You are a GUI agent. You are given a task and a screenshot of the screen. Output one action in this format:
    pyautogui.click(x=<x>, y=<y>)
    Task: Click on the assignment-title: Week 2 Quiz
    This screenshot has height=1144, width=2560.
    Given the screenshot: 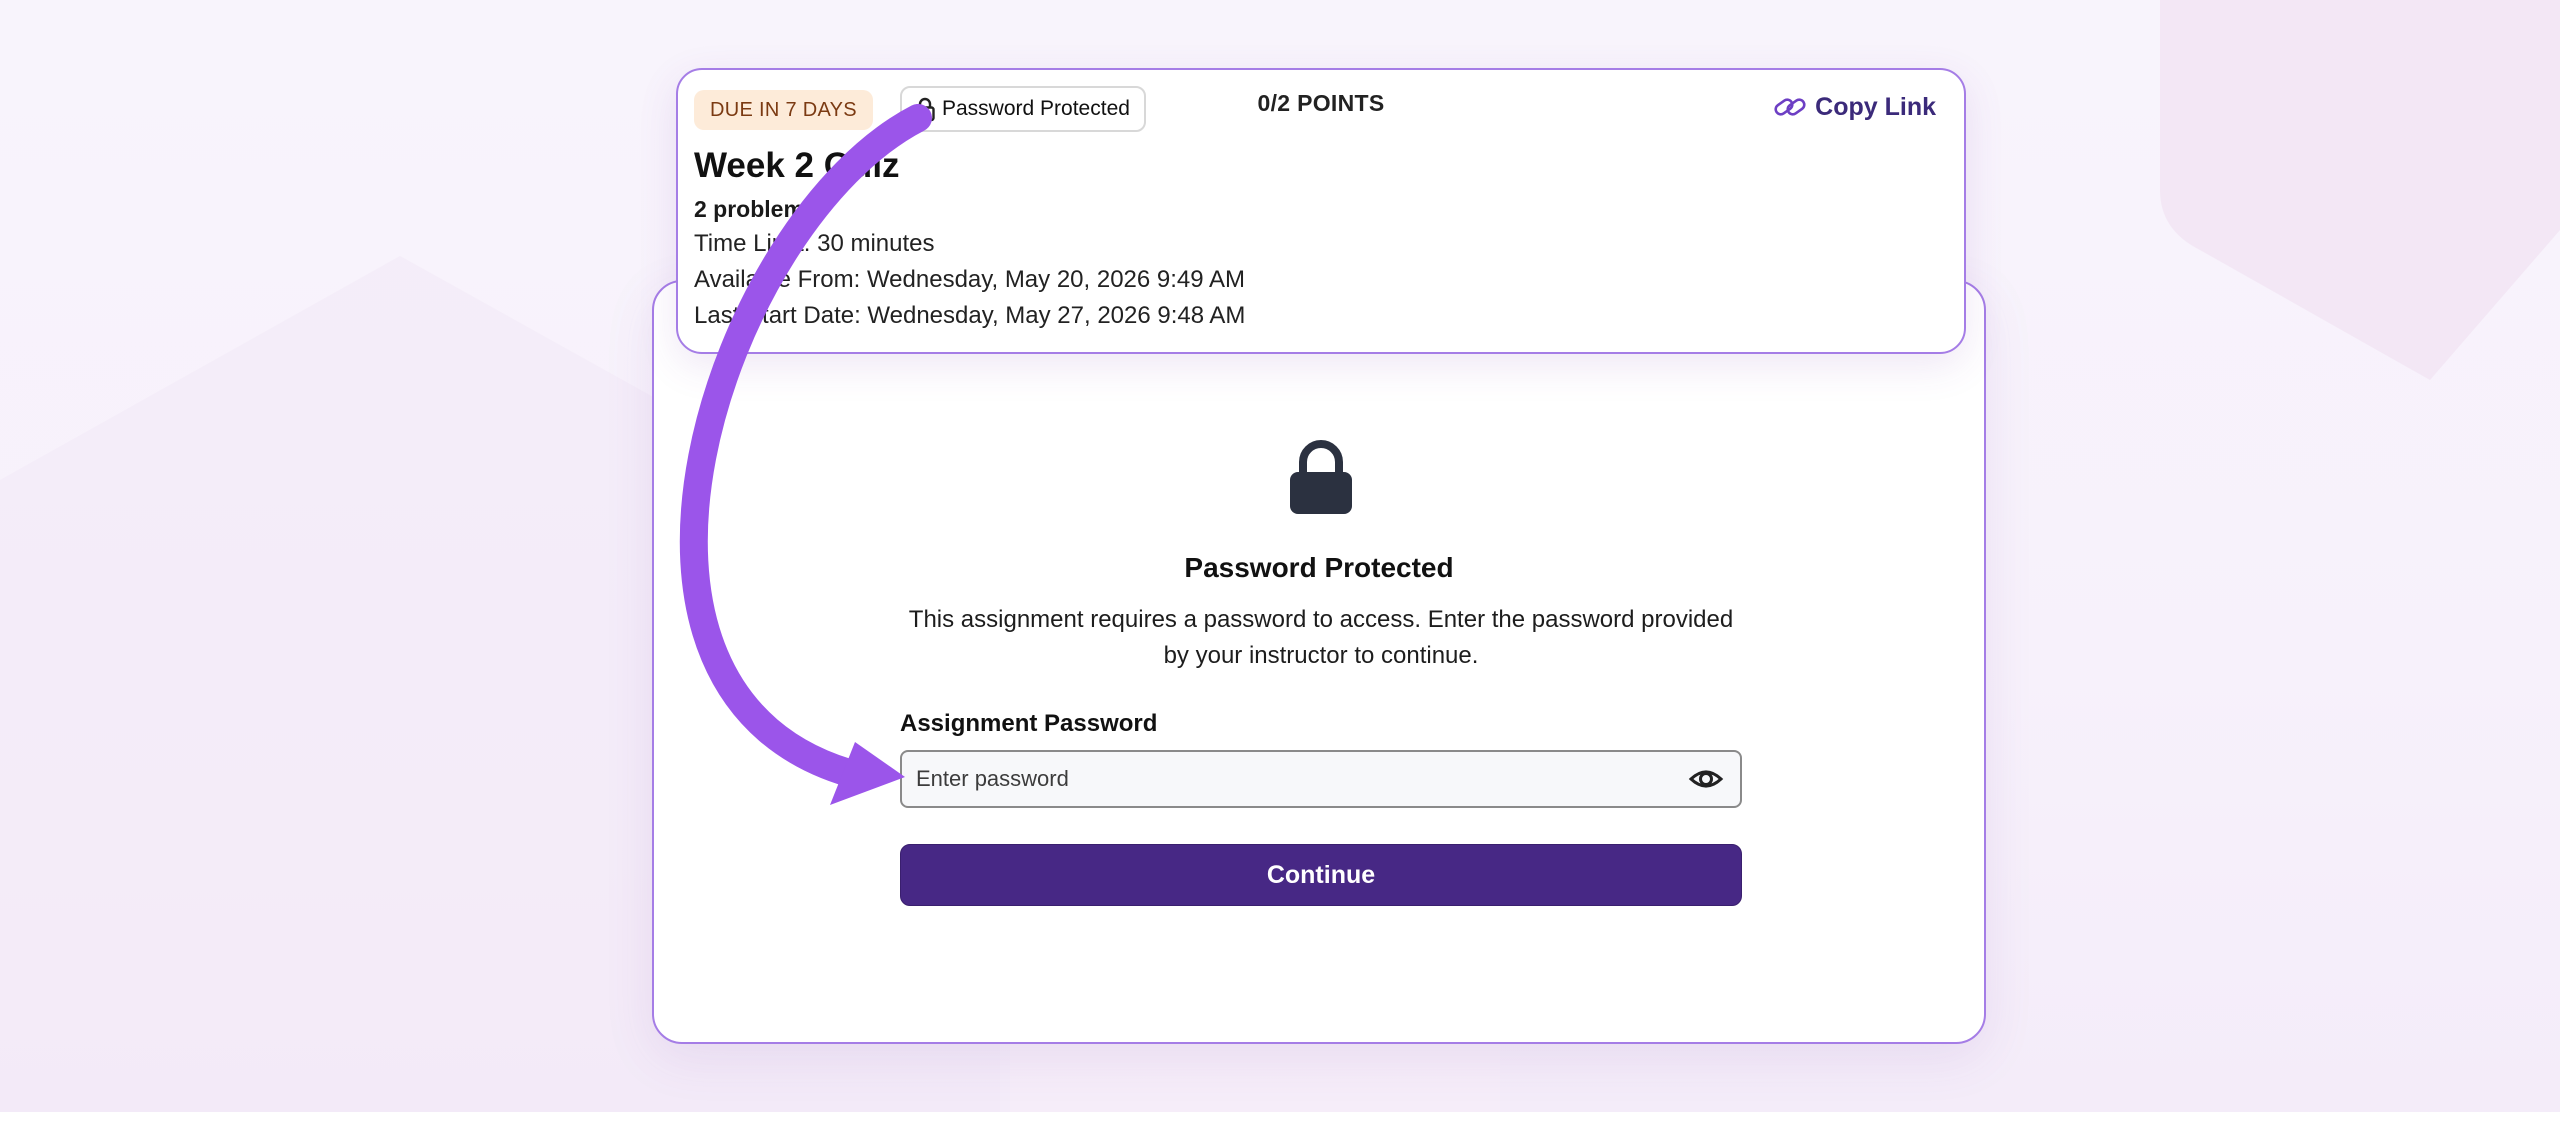 What is the action you would take?
    pyautogui.click(x=797, y=165)
    